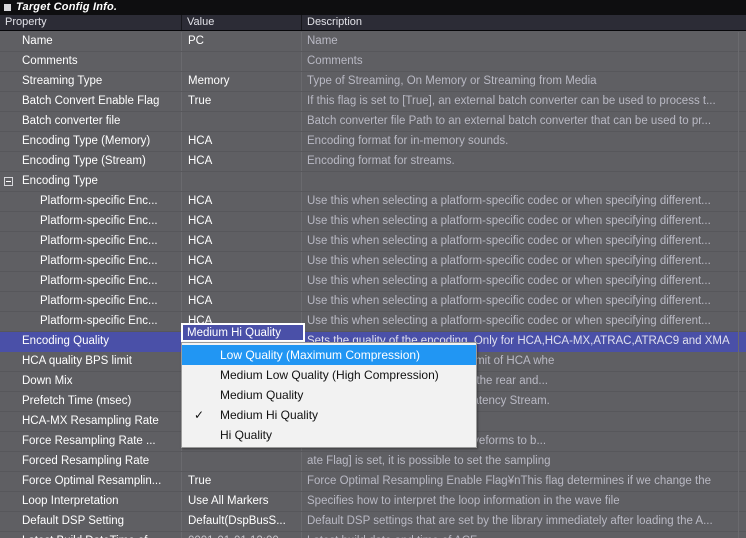  I want to click on cell-description: Latest build date and time of ACF, so click(520, 535).